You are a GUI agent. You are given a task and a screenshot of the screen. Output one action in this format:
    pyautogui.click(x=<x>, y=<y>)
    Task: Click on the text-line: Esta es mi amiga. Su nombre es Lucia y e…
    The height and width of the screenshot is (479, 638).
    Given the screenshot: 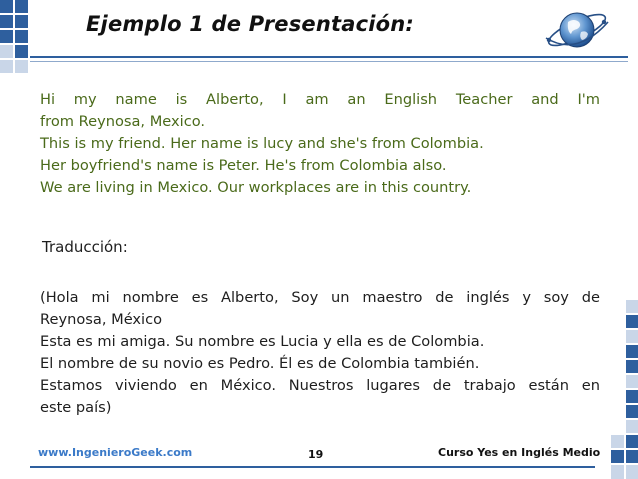 What is the action you would take?
    pyautogui.click(x=262, y=341)
    